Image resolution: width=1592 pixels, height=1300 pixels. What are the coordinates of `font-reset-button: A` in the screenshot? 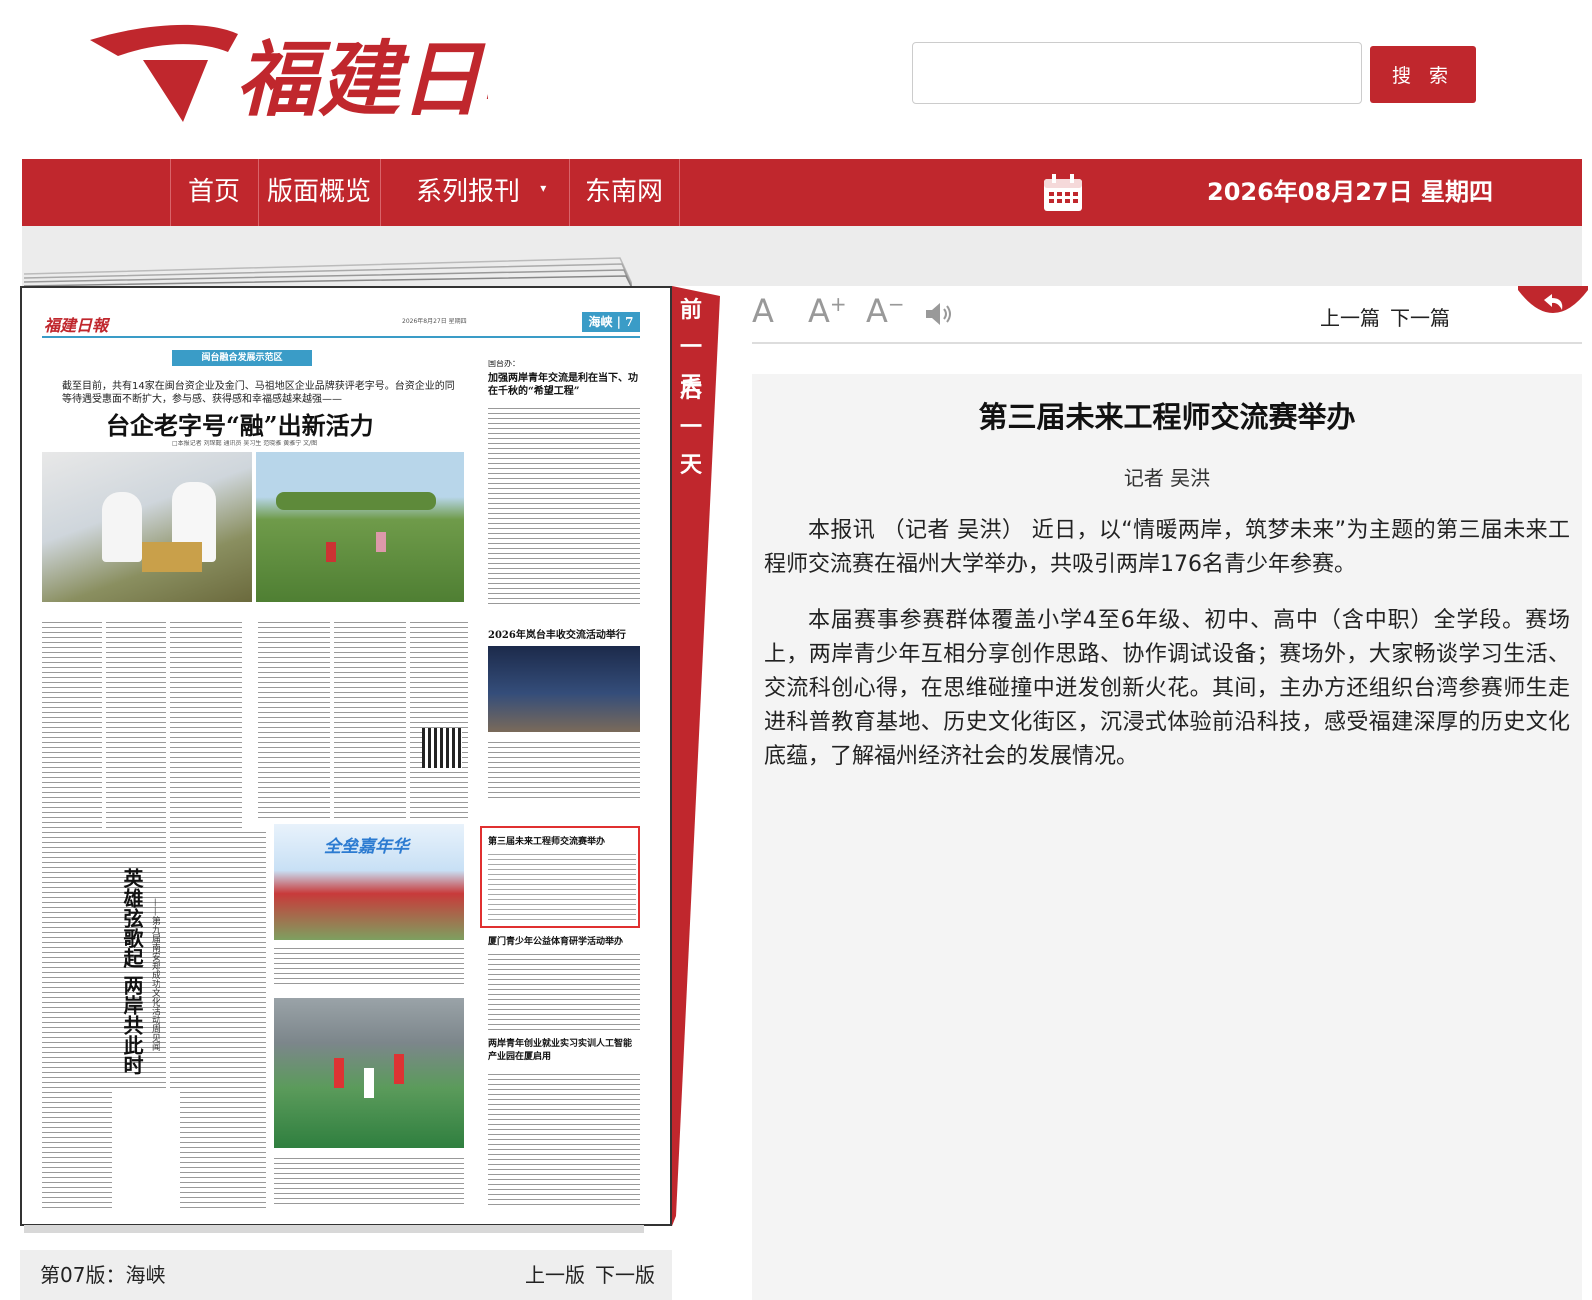 It's located at (763, 311).